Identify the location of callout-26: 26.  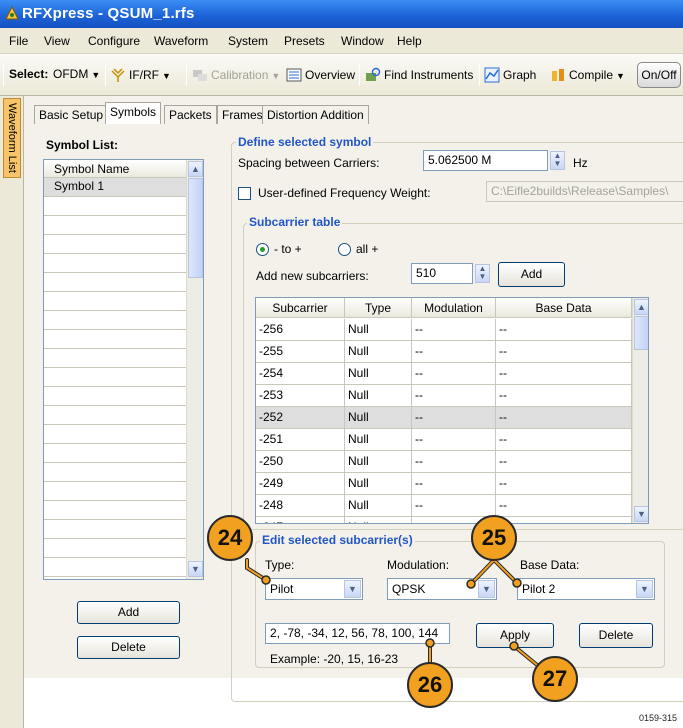
(430, 685).